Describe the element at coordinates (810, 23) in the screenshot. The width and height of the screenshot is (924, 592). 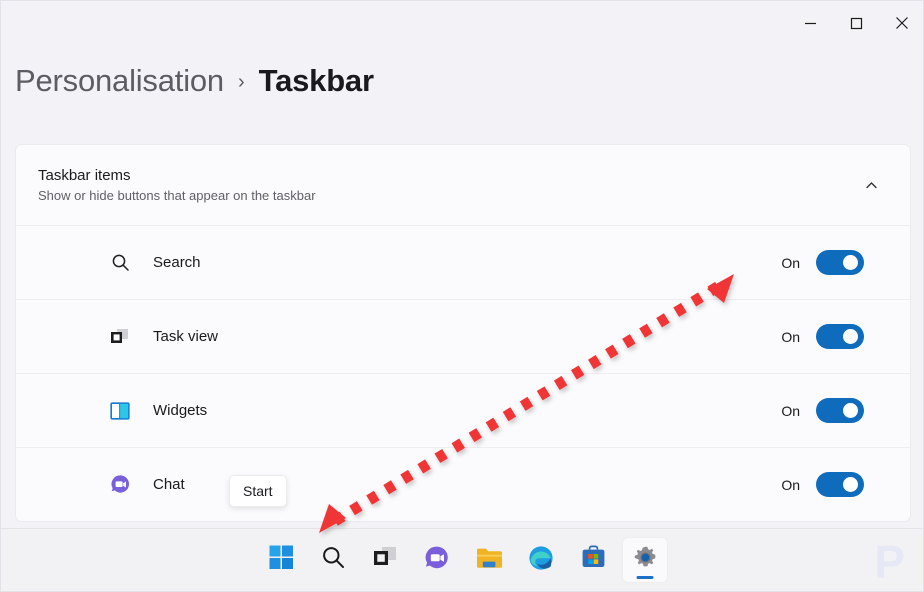
I see `minimize-button` at that location.